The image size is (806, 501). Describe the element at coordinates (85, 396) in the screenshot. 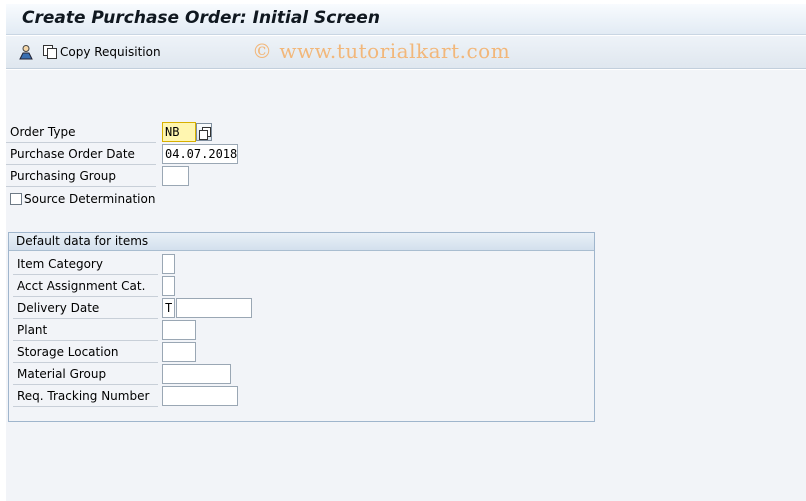

I see `req-tracking-number-label: Req. Tracking Number` at that location.